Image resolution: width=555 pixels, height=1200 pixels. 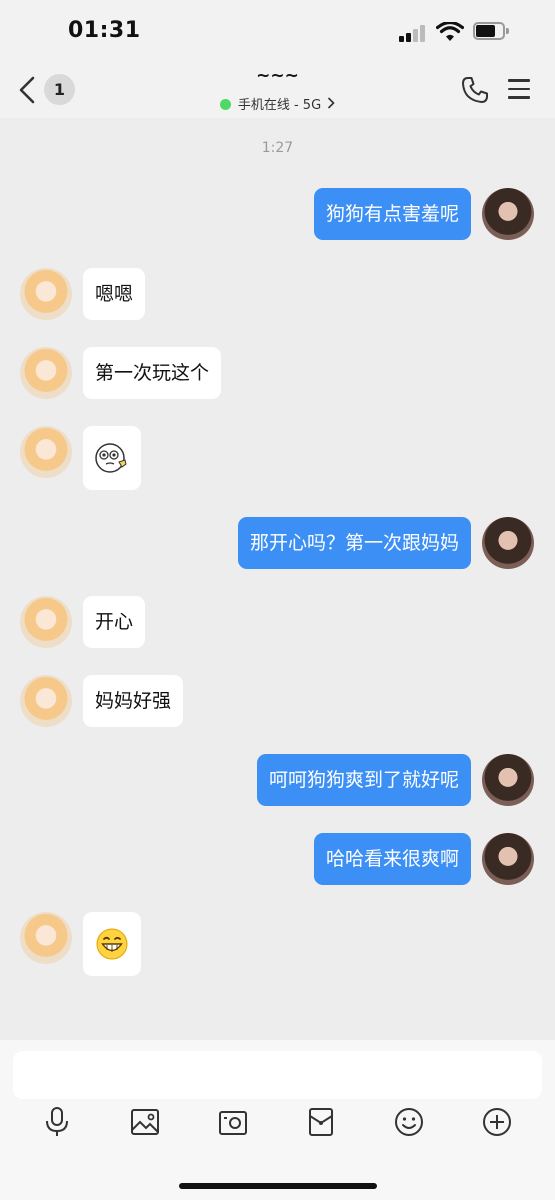 What do you see at coordinates (409, 1122) in the screenshot?
I see `emoji-icon` at bounding box center [409, 1122].